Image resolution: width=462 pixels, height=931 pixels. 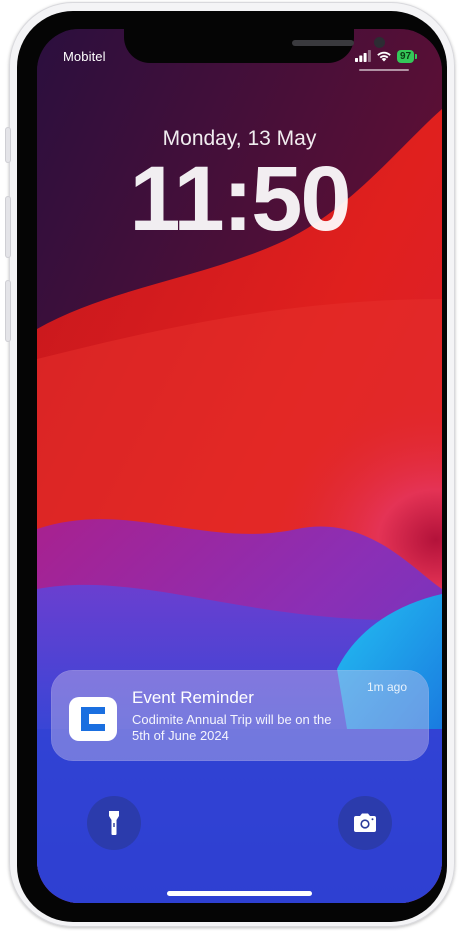 I want to click on lock-time: 11:50, so click(x=240, y=199).